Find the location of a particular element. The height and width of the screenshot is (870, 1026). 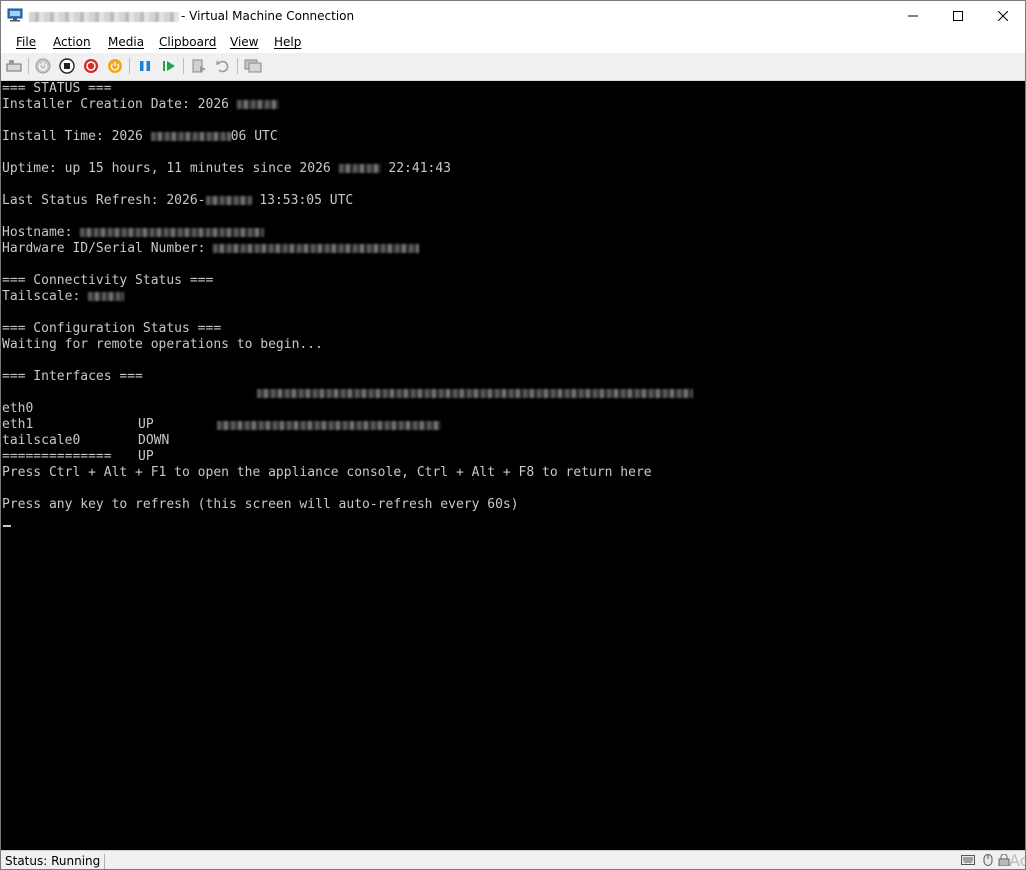

play-icon is located at coordinates (169, 66).